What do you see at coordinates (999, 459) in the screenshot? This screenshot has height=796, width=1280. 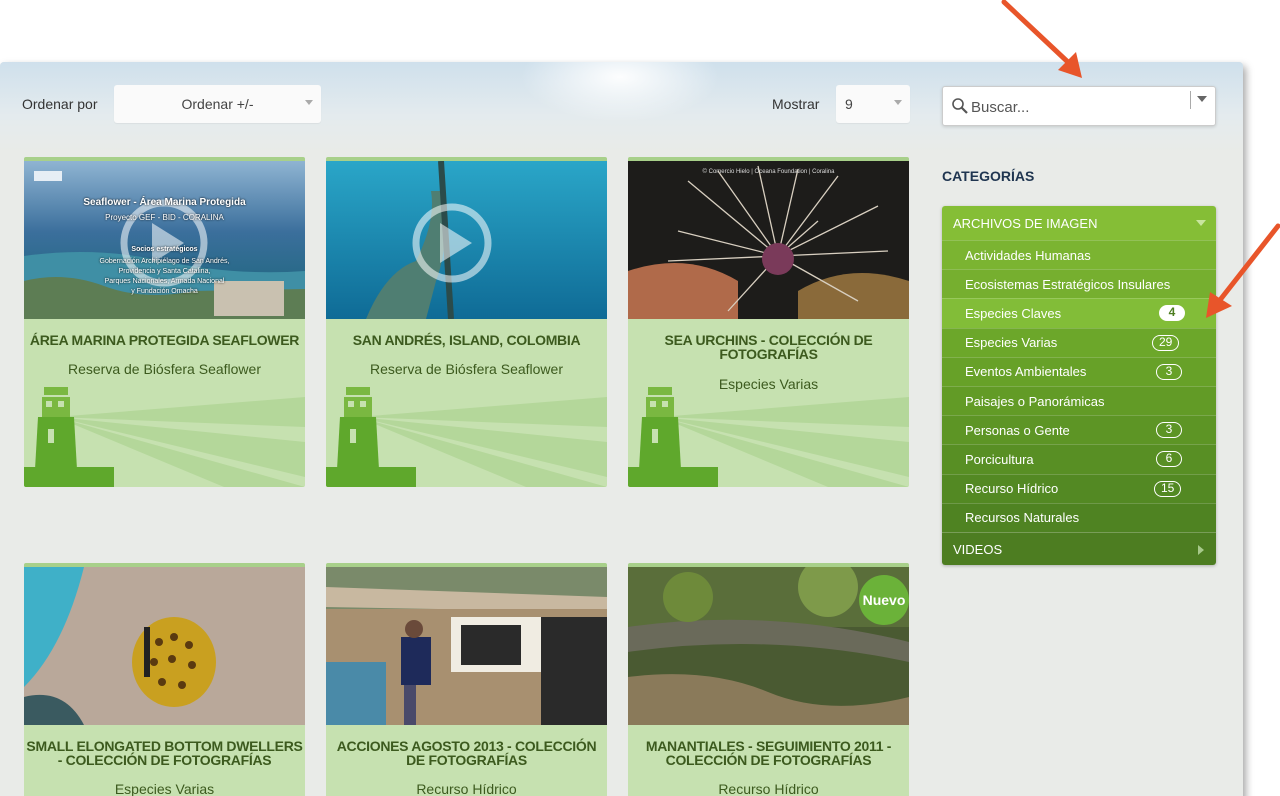 I see `category-item-label: Porcicultura` at bounding box center [999, 459].